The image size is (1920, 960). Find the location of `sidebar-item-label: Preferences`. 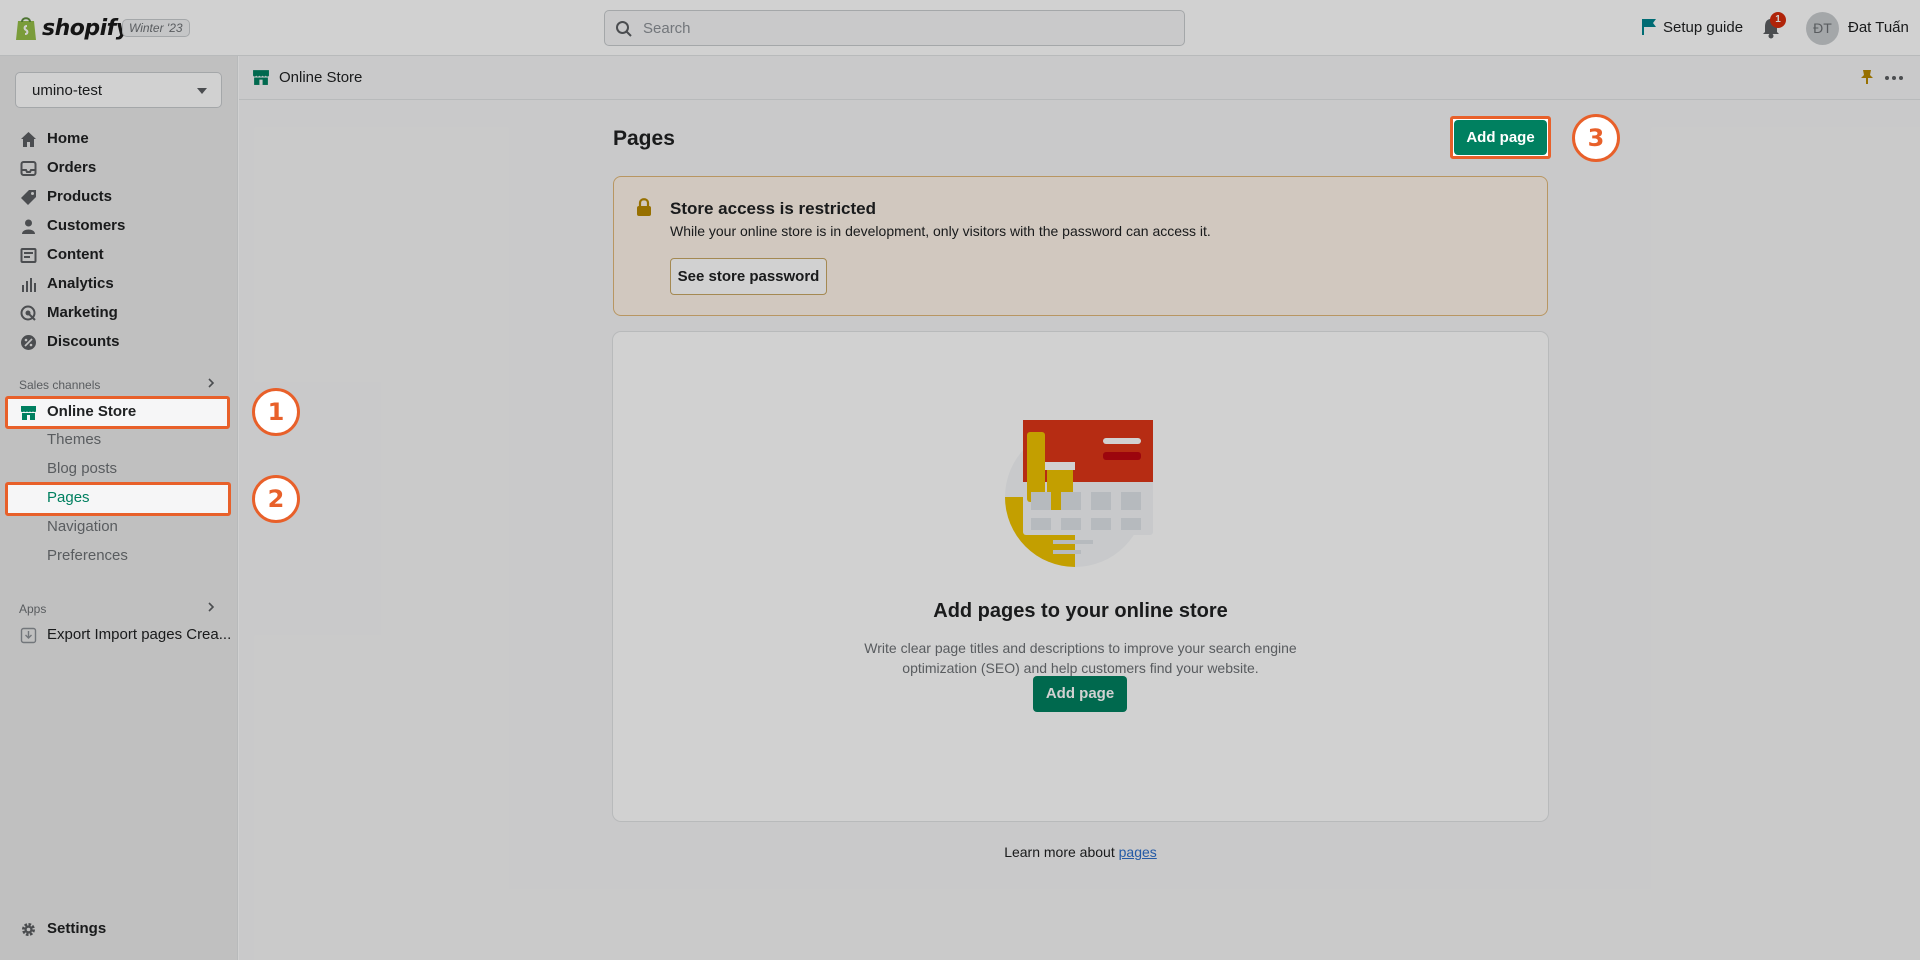

sidebar-item-label: Preferences is located at coordinates (87, 555).